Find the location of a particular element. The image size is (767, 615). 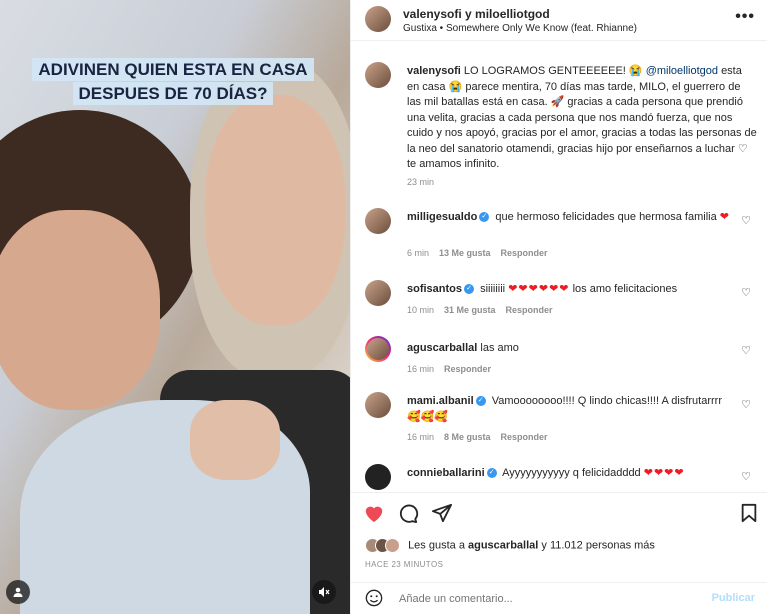

heart-icon is located at coordinates (374, 515).